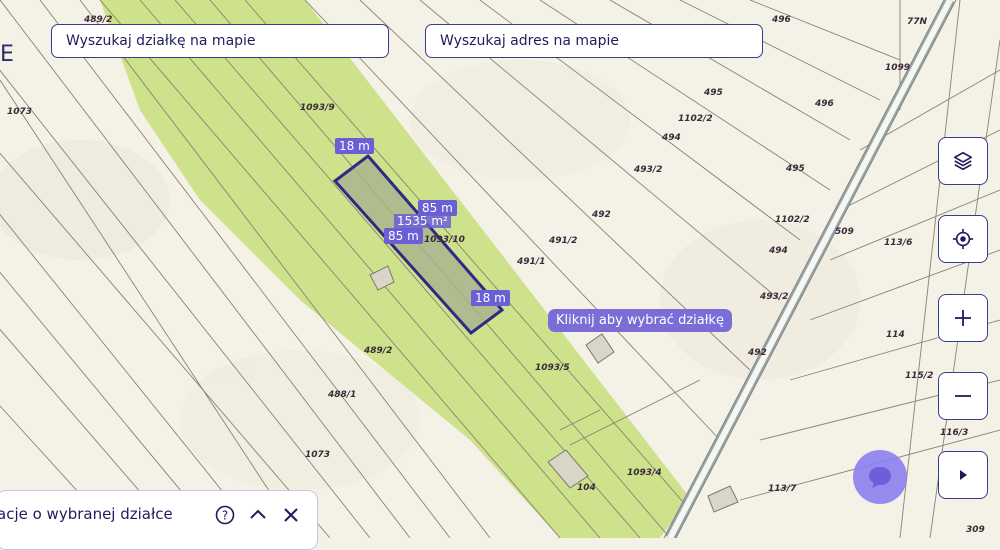 The width and height of the screenshot is (1000, 550). Describe the element at coordinates (844, 232) in the screenshot. I see `parcel-label-509: 509` at that location.